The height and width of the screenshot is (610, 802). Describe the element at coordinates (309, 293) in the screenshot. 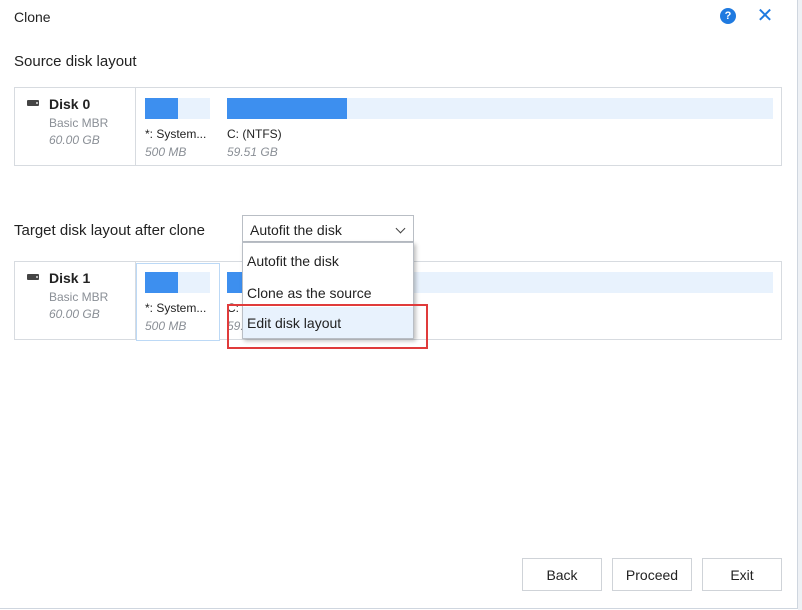

I see `option-label: Clone as the source` at that location.